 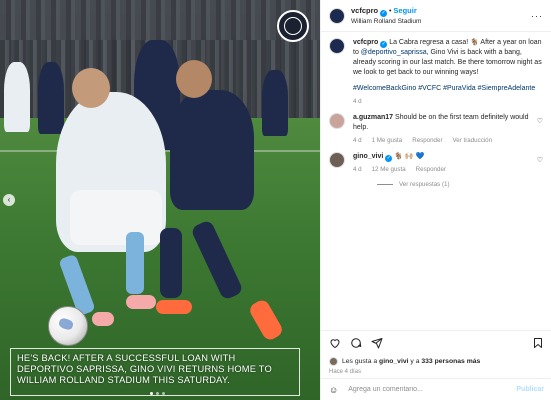 I want to click on heart-icon, so click(x=335, y=343).